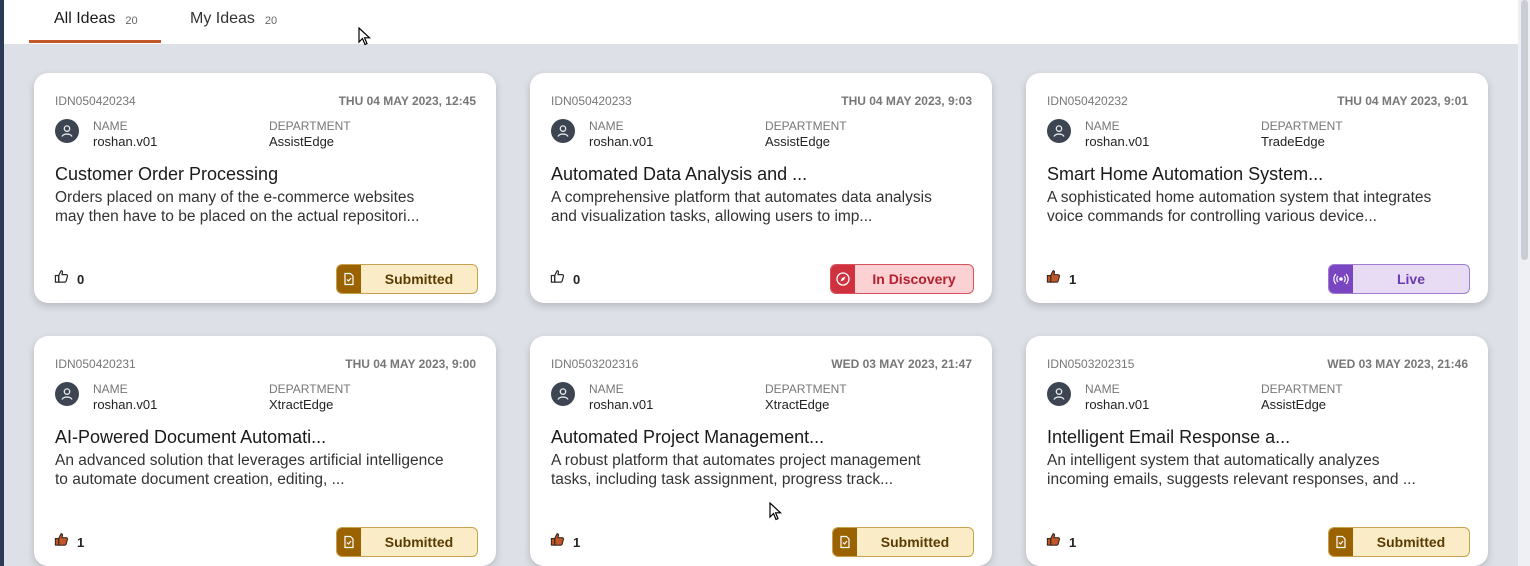 The width and height of the screenshot is (1530, 566). I want to click on idea-id: IDN050420233, so click(591, 101).